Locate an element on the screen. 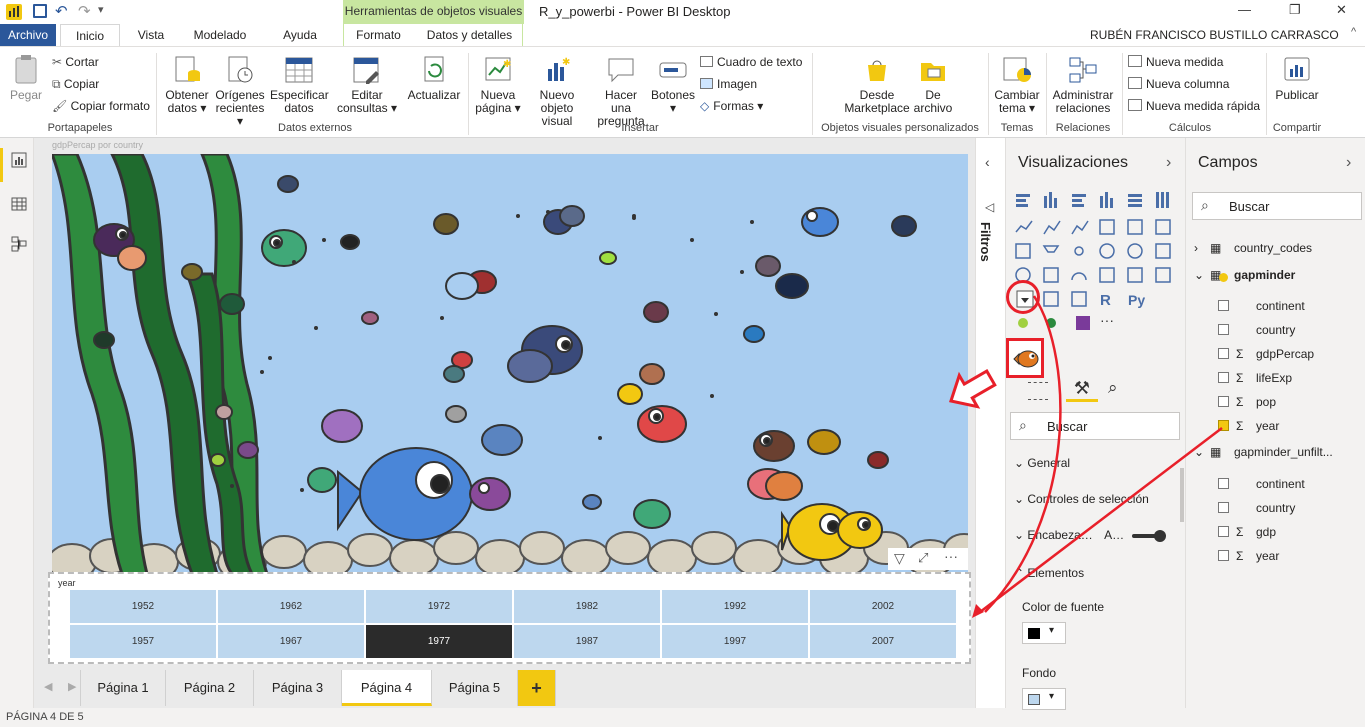  ribbon-collapse-icon: ^ is located at coordinates (1353, 32).